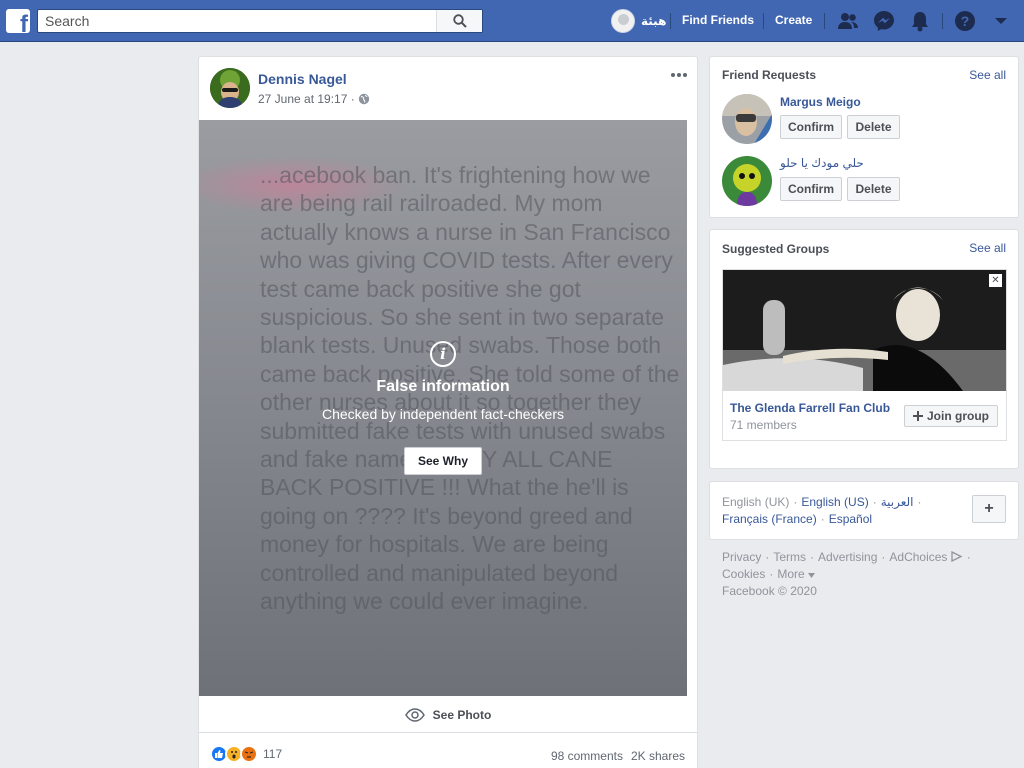 Image resolution: width=1024 pixels, height=768 pixels. I want to click on eye-icon, so click(414, 714).